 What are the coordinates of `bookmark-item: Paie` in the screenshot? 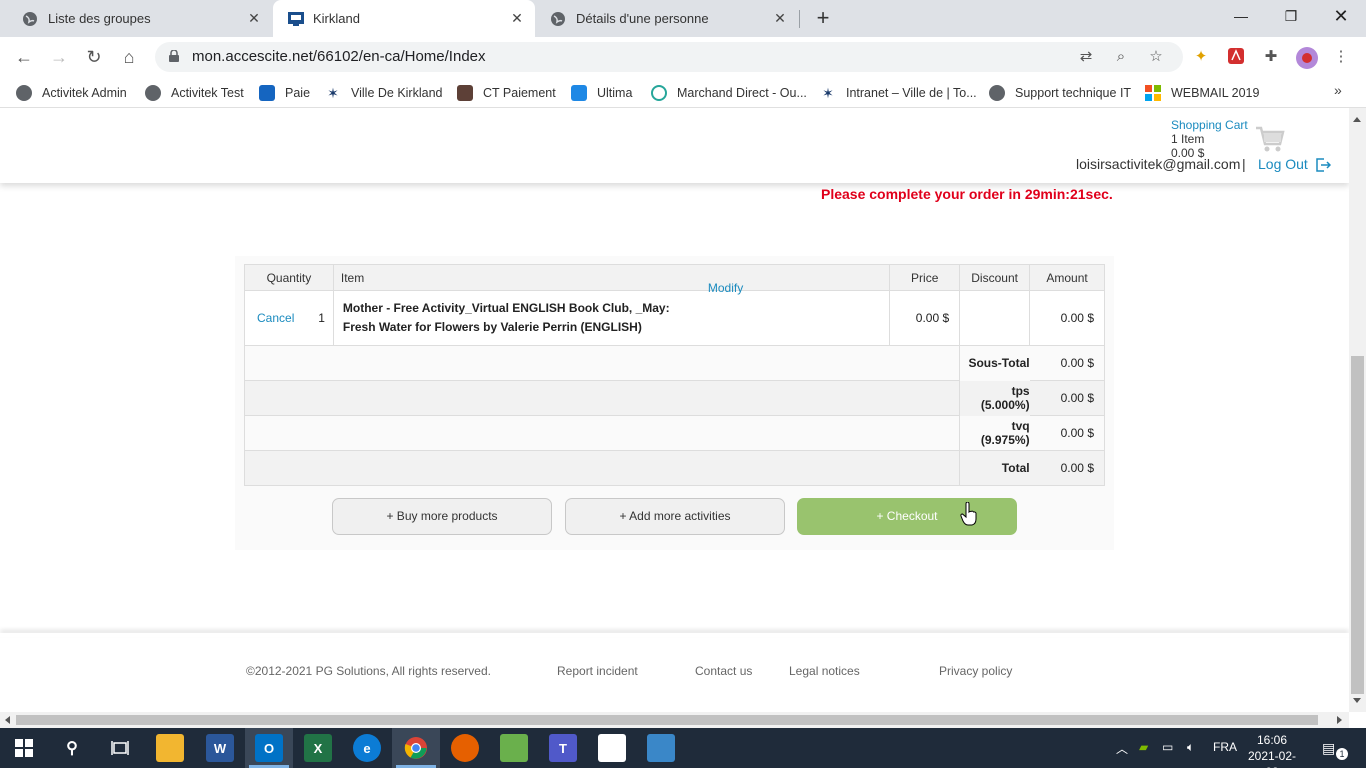 It's located at (284, 93).